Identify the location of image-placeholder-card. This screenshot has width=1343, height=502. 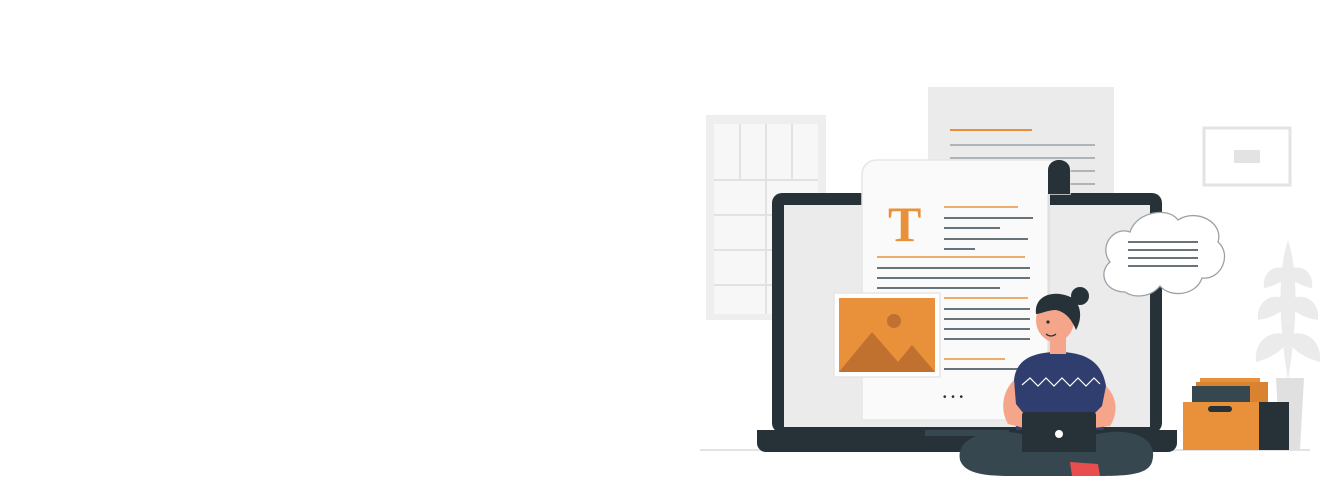
(887, 335).